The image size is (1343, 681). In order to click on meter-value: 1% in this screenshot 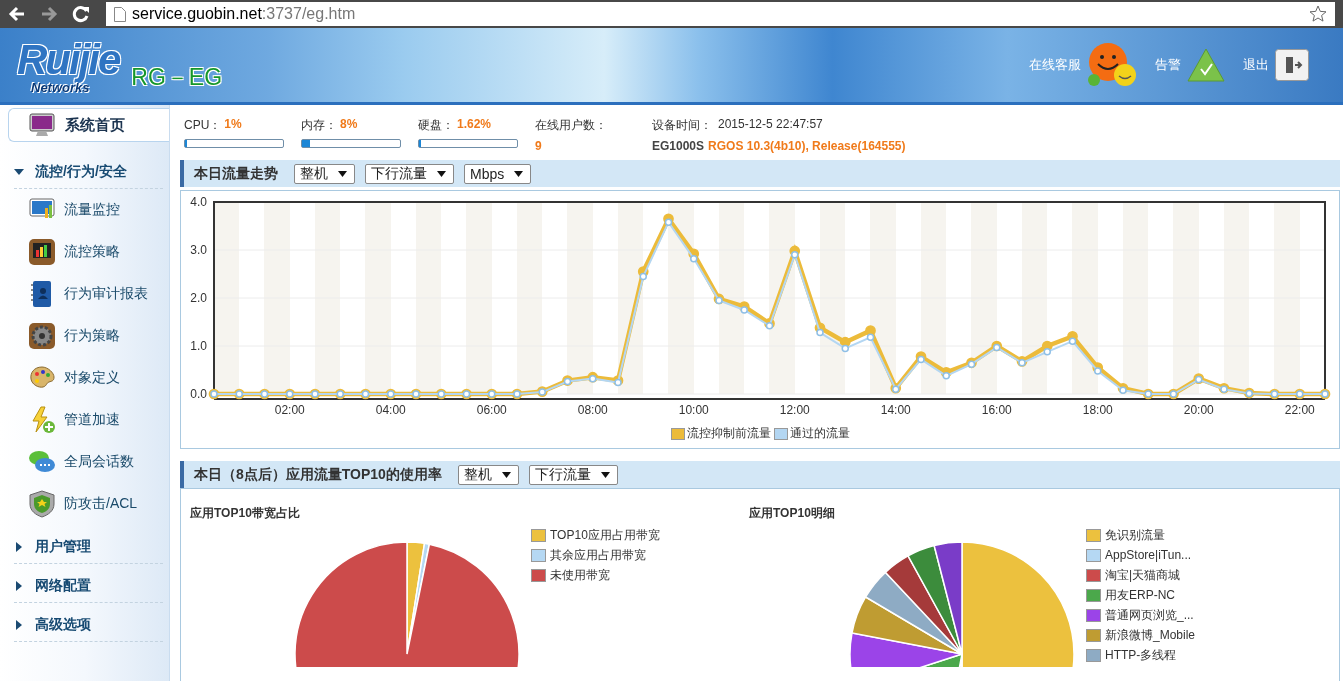, I will do `click(233, 125)`.